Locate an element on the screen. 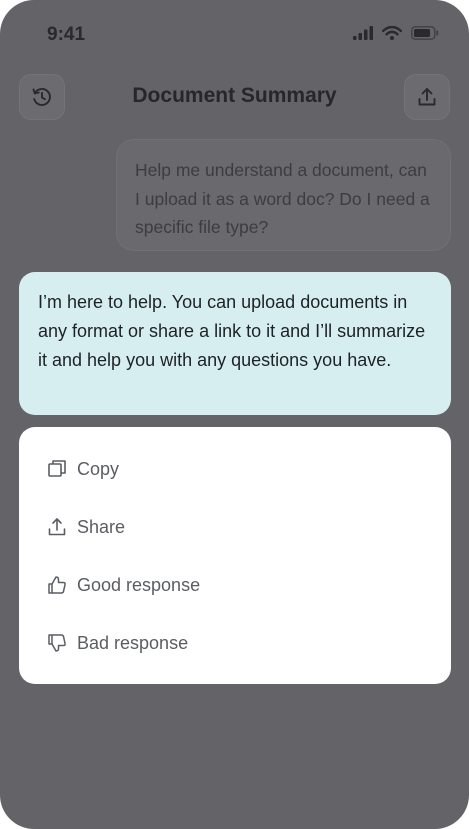  thumbs-down-icon is located at coordinates (57, 643).